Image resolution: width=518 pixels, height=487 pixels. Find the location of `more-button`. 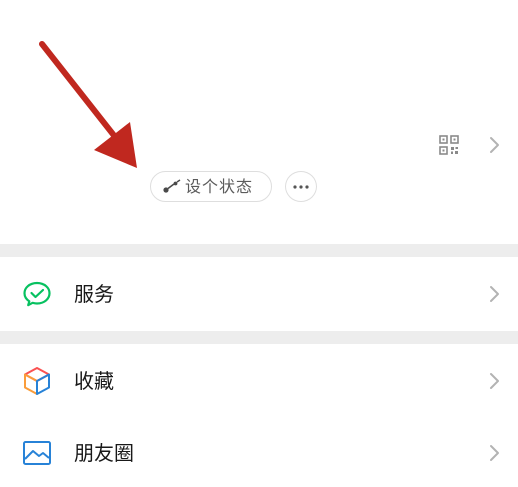

more-button is located at coordinates (301, 186).